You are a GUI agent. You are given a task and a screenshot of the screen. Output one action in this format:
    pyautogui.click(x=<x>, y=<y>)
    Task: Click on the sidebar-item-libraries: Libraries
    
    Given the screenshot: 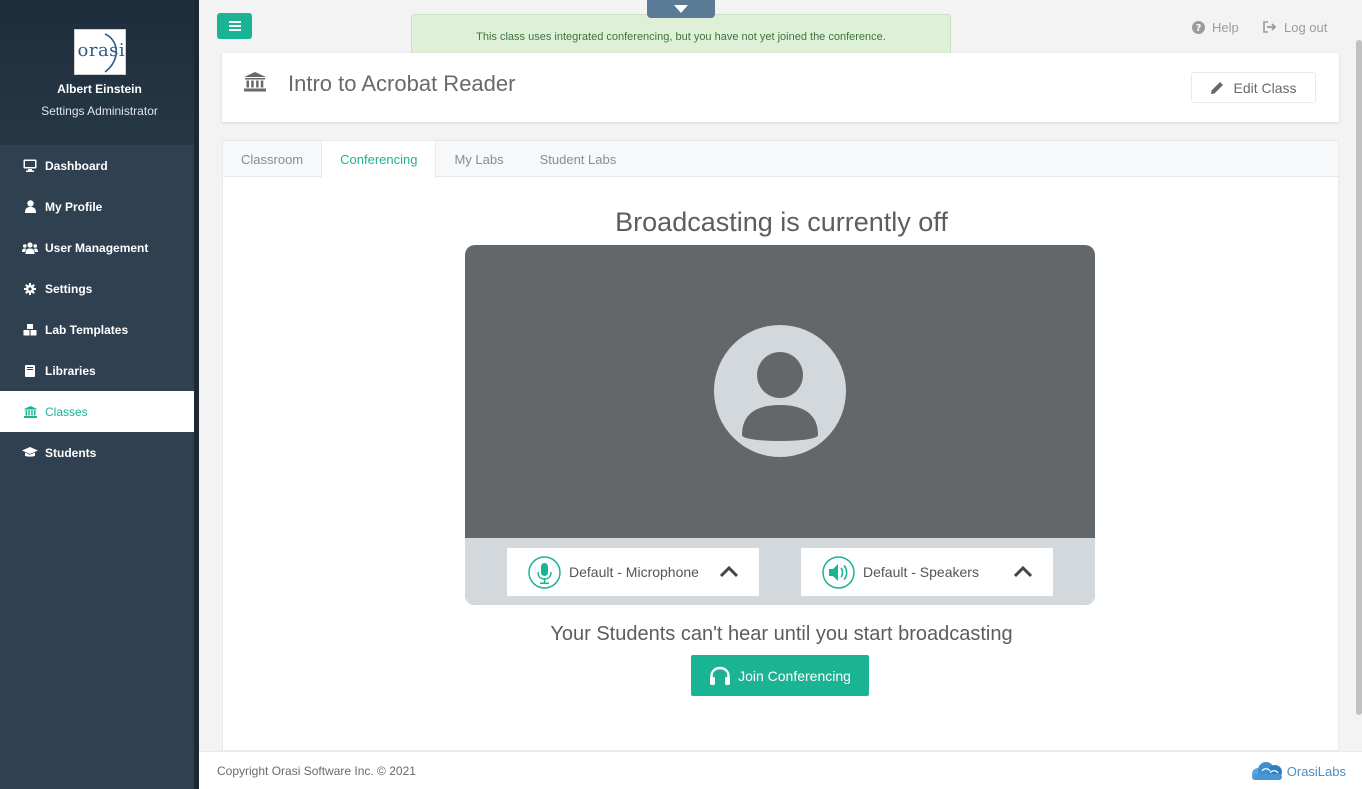 What is the action you would take?
    pyautogui.click(x=97, y=370)
    